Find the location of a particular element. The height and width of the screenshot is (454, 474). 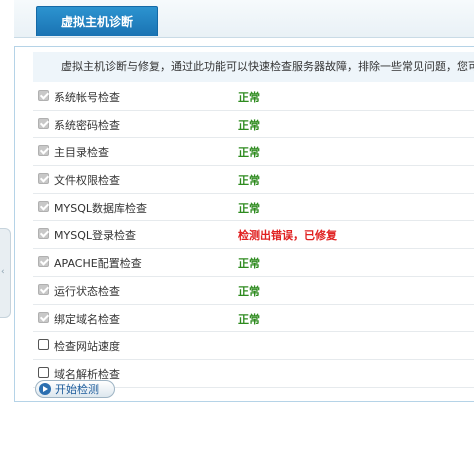

check-status: 检测出错误，已修复 is located at coordinates (287, 236).